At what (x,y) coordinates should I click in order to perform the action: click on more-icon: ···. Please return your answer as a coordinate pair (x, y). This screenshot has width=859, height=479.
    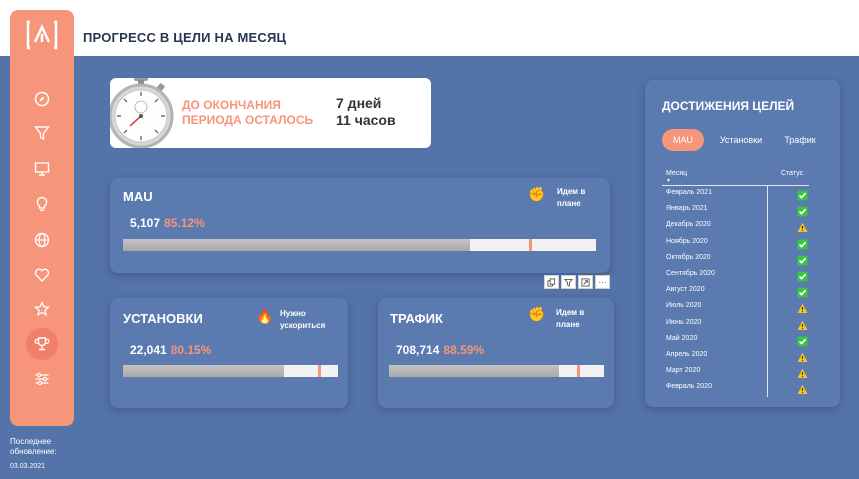
    Looking at the image, I should click on (602, 282).